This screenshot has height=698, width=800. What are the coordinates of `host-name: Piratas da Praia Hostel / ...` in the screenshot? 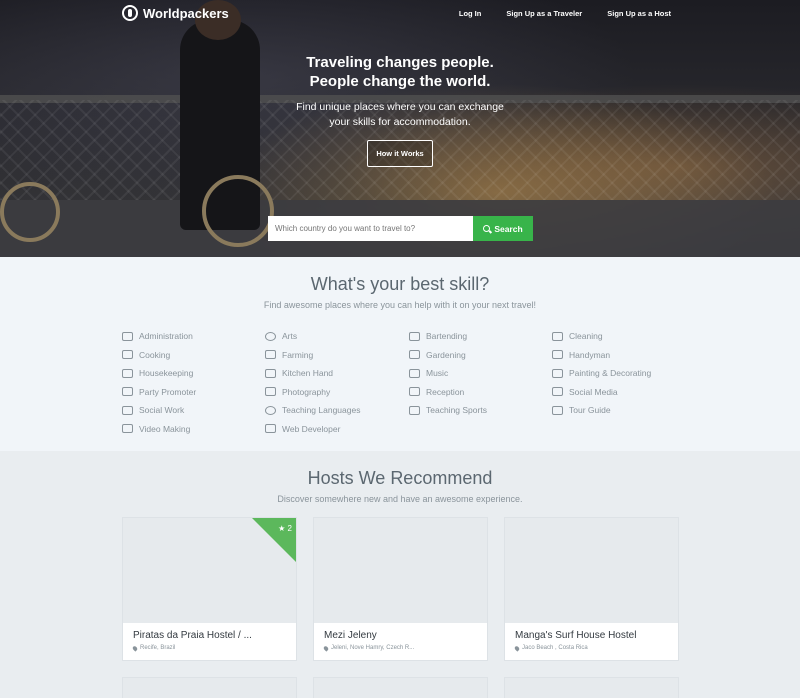 It's located at (209, 635).